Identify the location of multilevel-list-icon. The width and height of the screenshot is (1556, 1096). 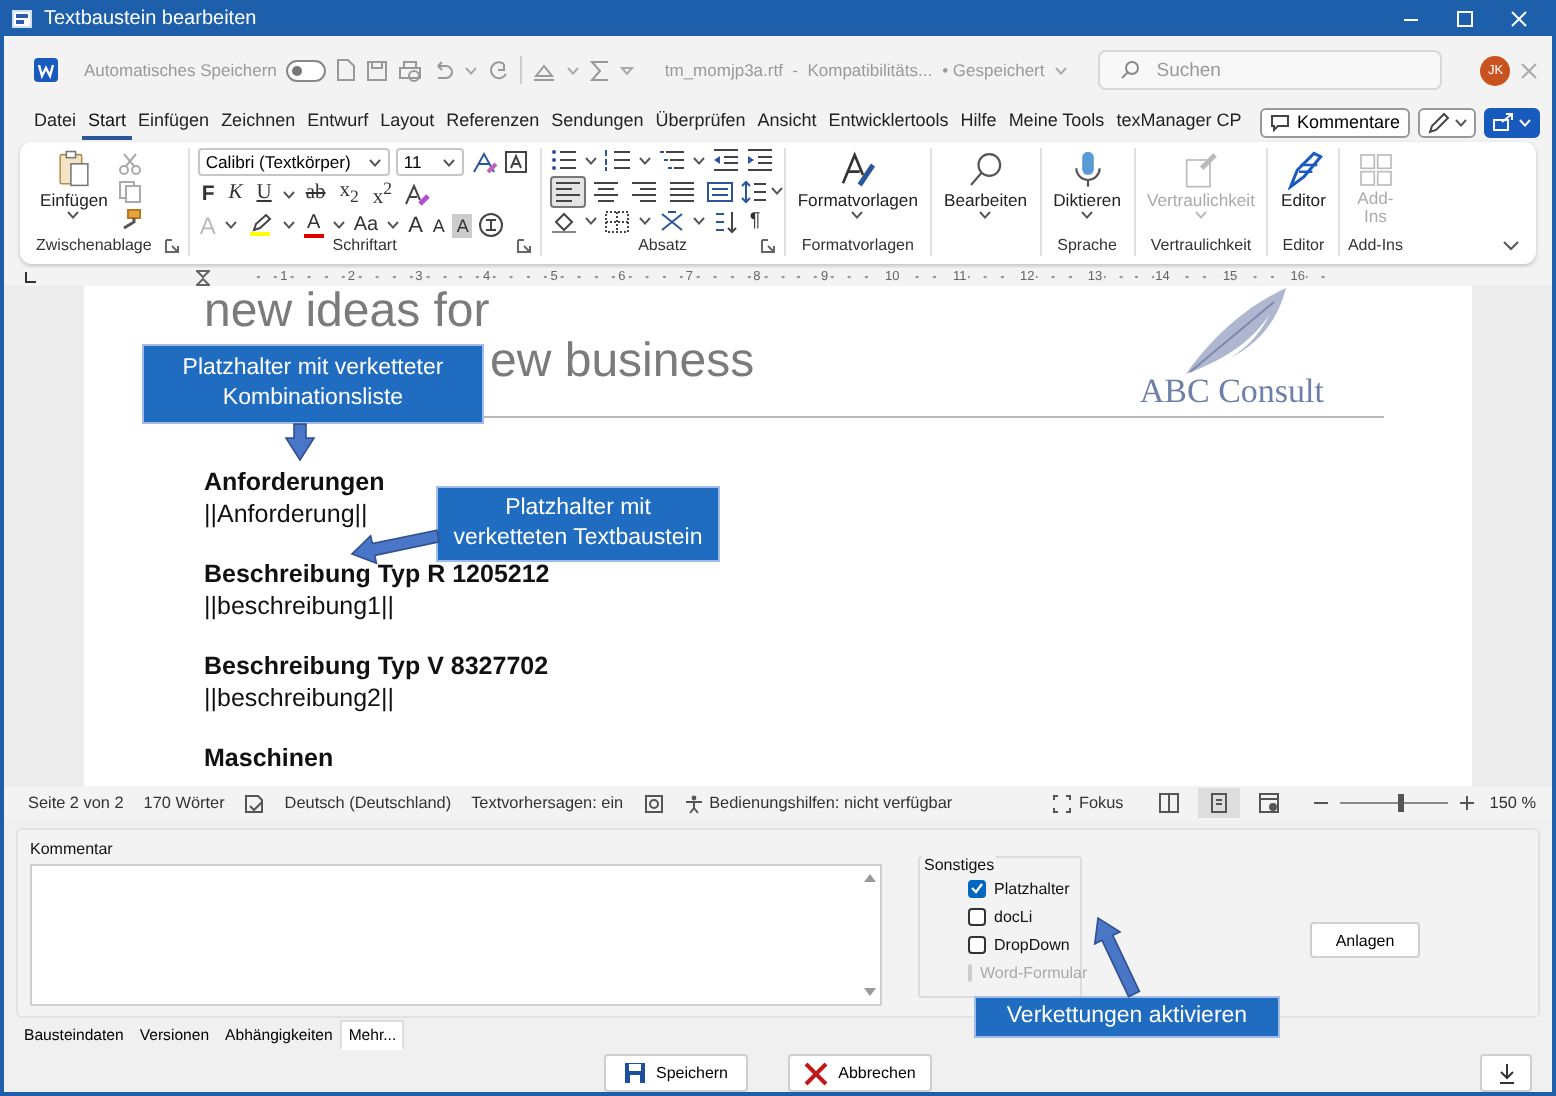
(671, 160).